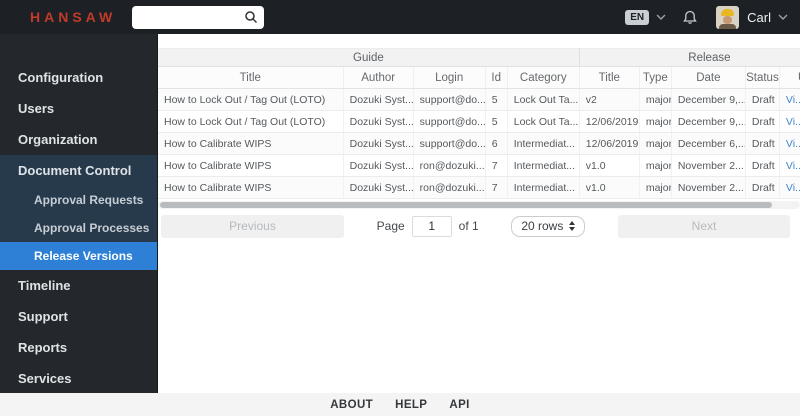  I want to click on app-logo: HANSAW, so click(73, 17).